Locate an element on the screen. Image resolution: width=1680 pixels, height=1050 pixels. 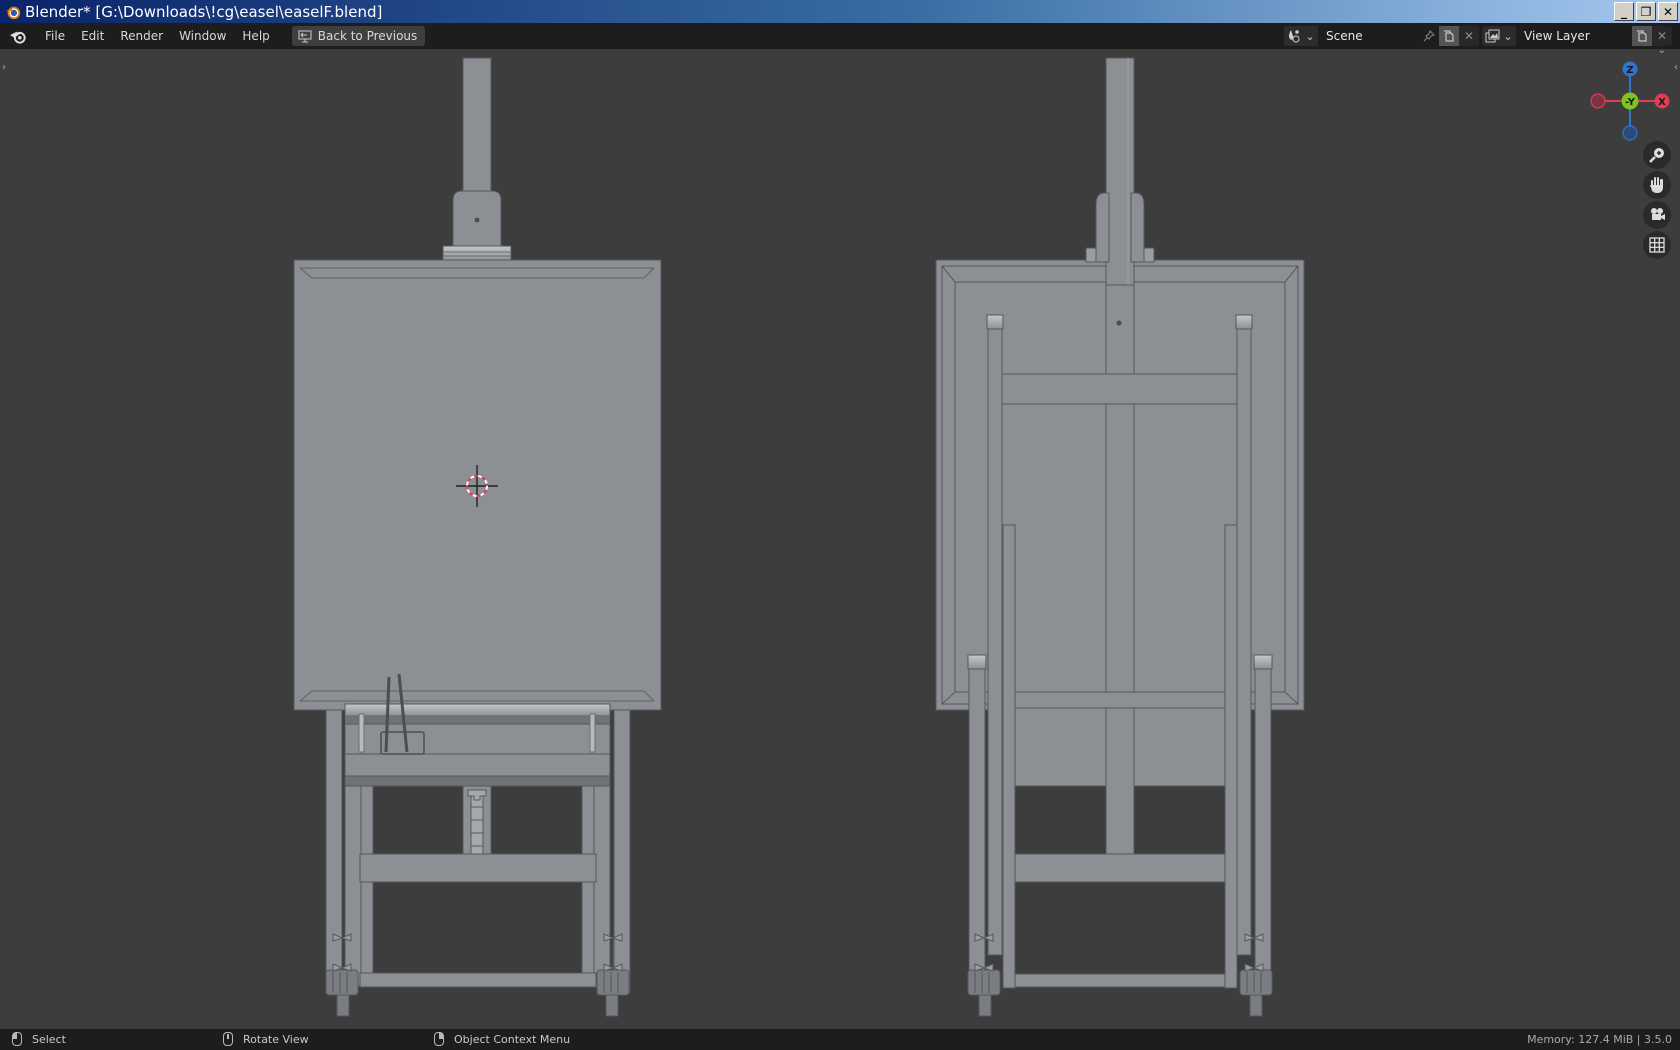
front-left-foot is located at coordinates (342, 982).